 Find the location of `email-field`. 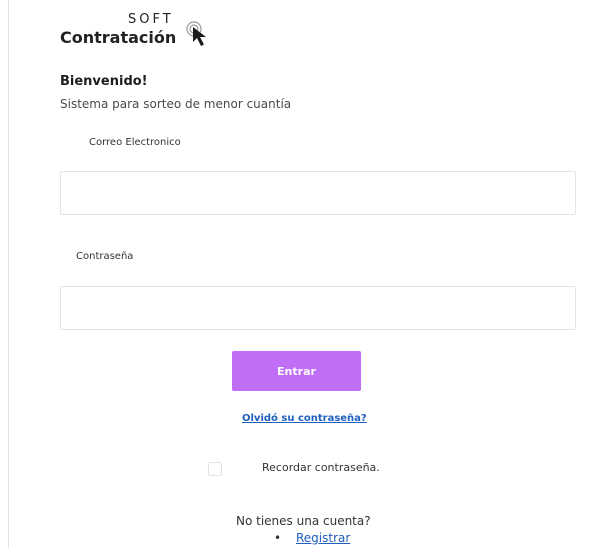

email-field is located at coordinates (318, 193).